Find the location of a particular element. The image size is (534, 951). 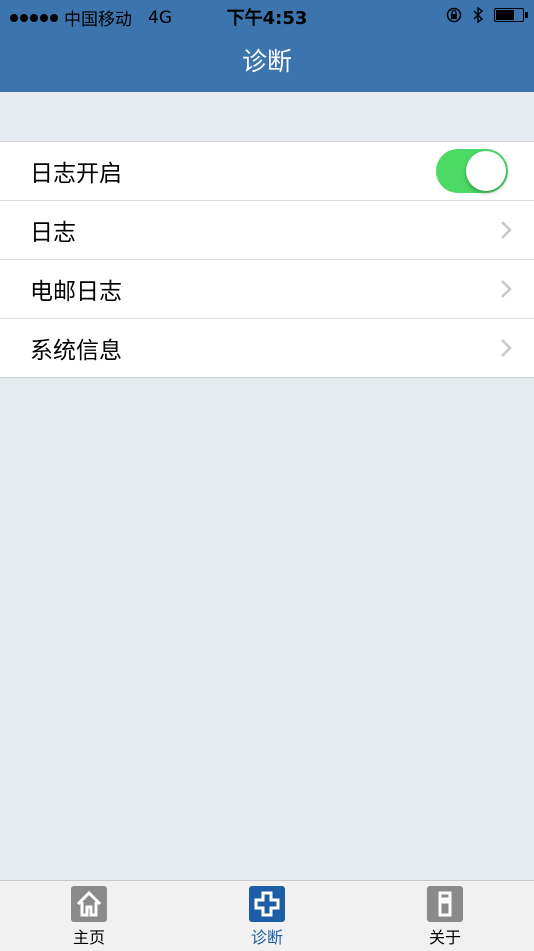

page-title: 诊断 is located at coordinates (266, 61).